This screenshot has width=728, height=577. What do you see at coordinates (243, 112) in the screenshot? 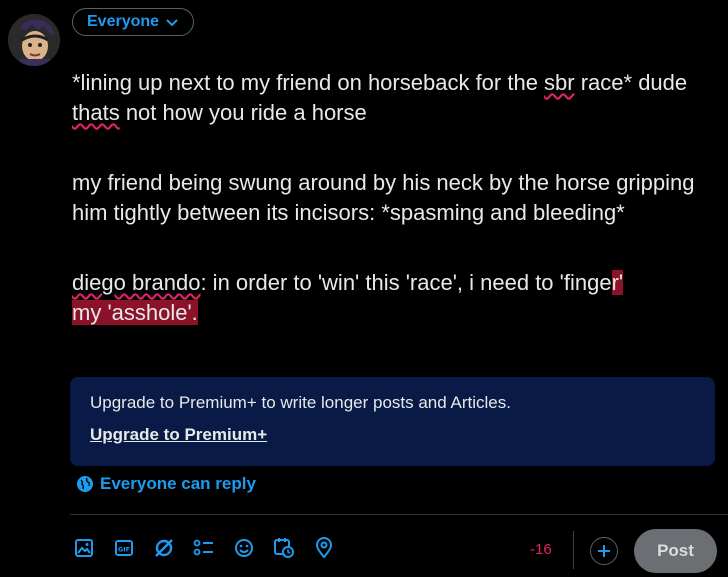
I see `text-run: not how you ride a horse` at bounding box center [243, 112].